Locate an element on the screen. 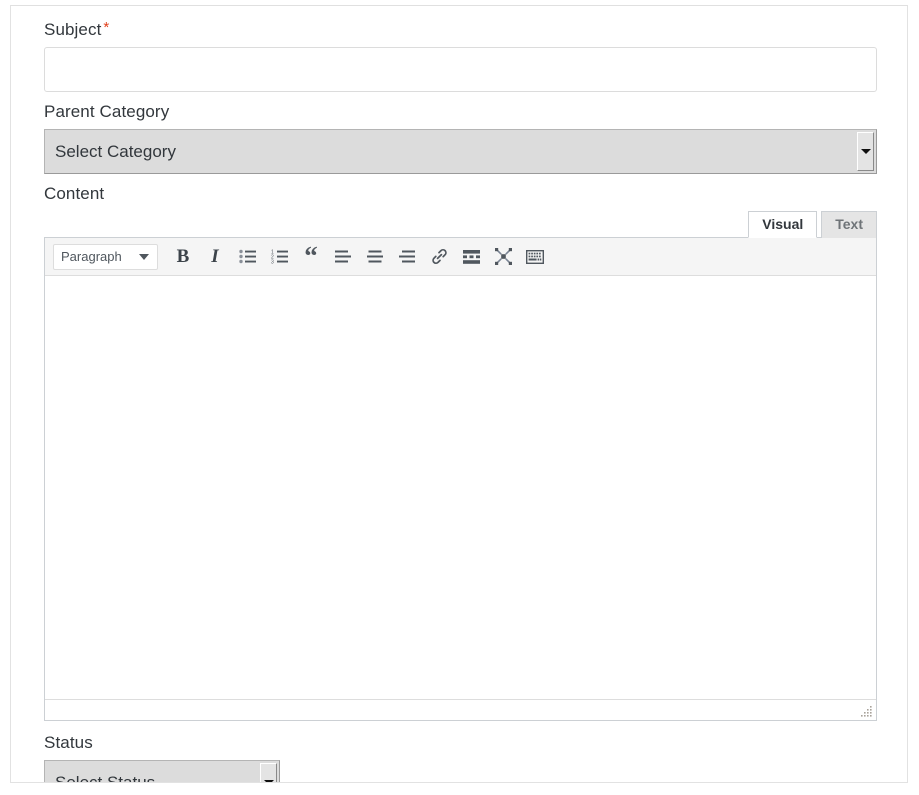 Image resolution: width=919 pixels, height=795 pixels. align-center-button is located at coordinates (375, 257).